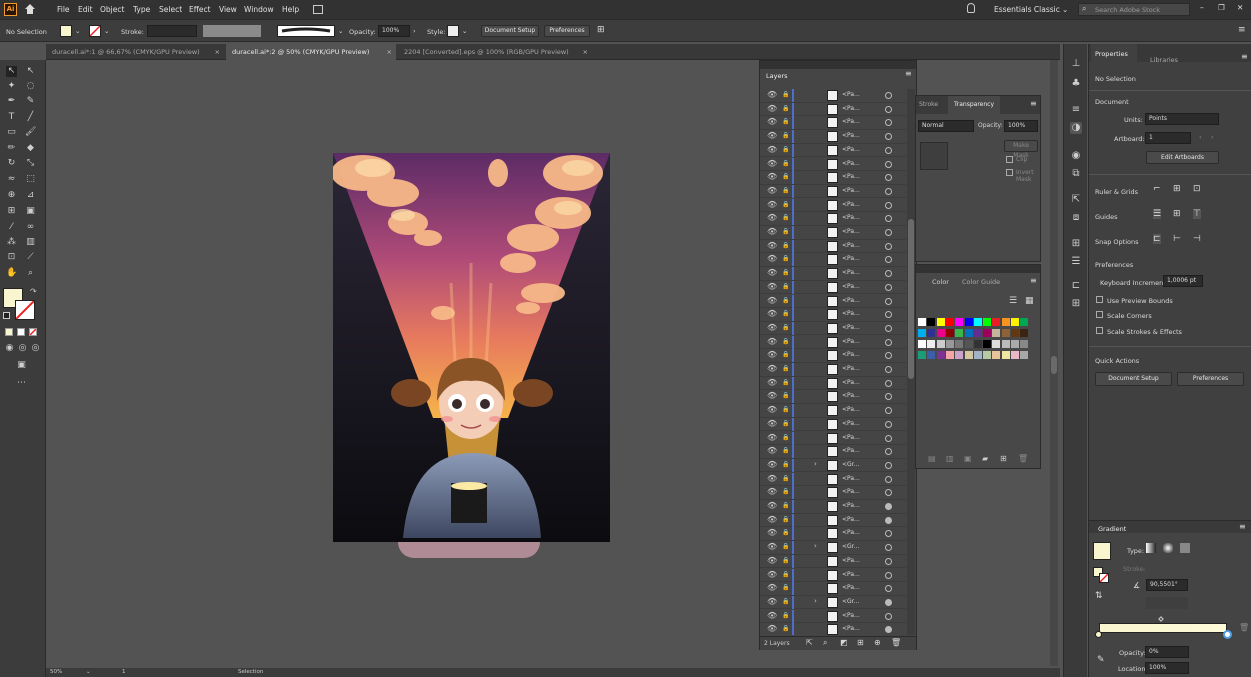 The image size is (1251, 677). Describe the element at coordinates (11, 148) in the screenshot. I see `pencil-tool-icon: ✏` at that location.